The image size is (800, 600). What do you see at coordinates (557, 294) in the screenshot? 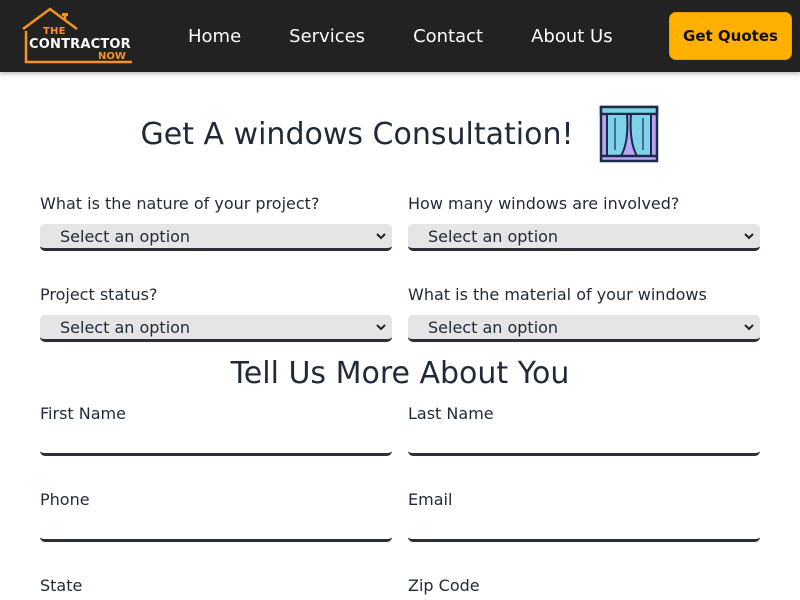
I see `window-material-label: What is the material of your windows` at bounding box center [557, 294].